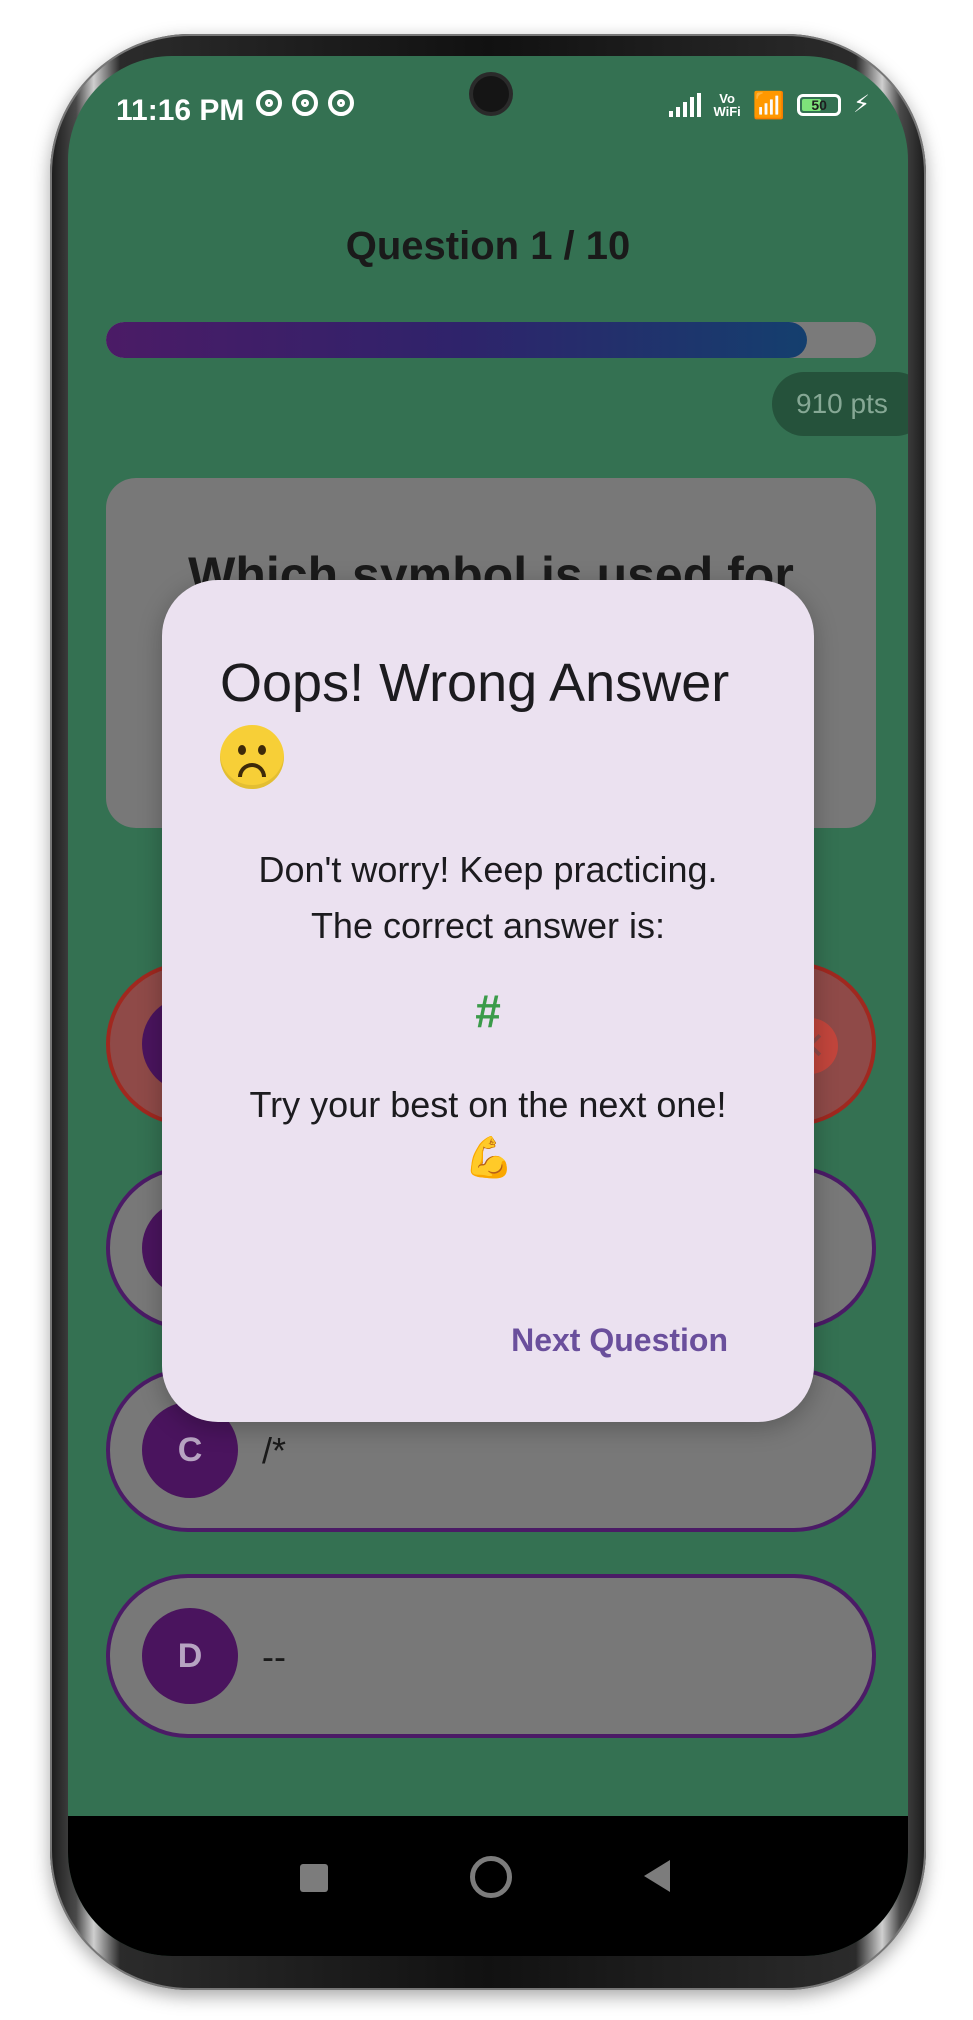 Image resolution: width=973 pixels, height=2020 pixels. I want to click on system-nav-bar, so click(488, 1886).